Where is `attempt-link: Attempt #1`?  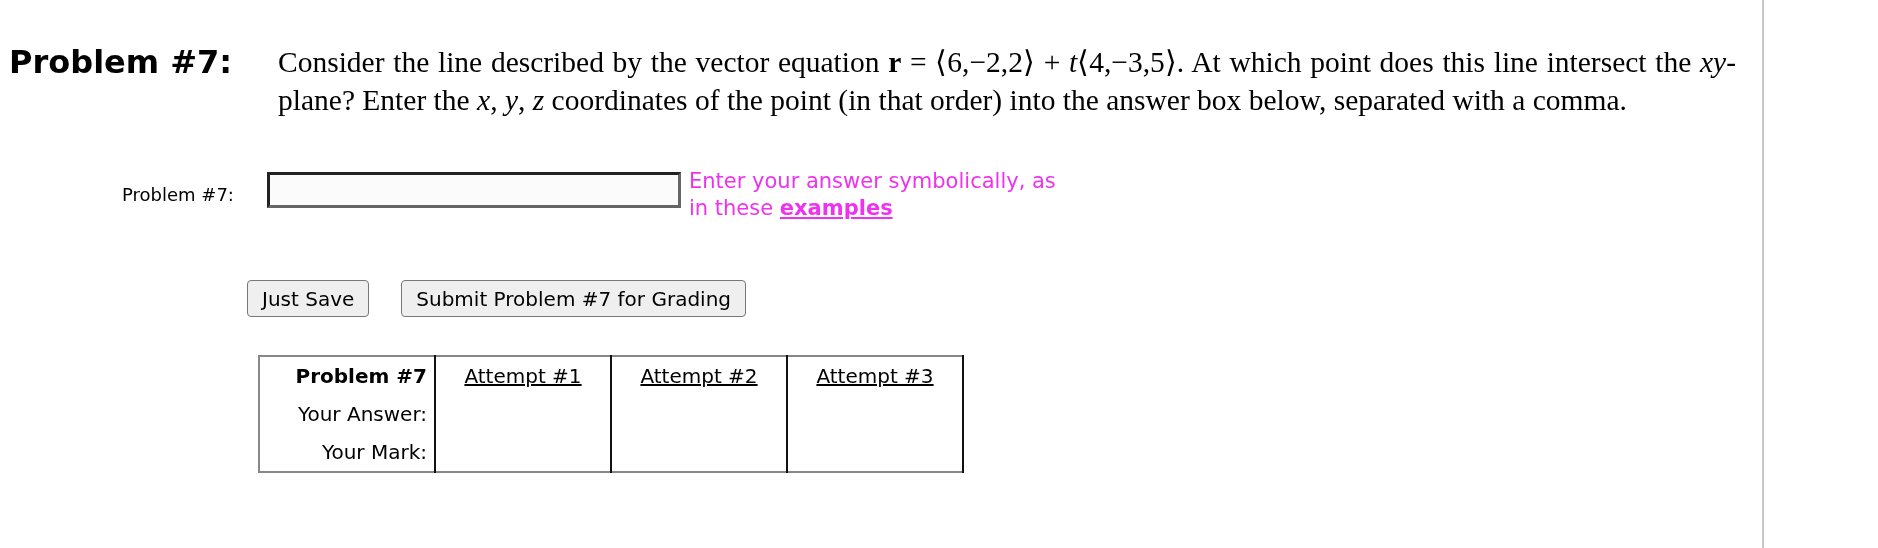 attempt-link: Attempt #1 is located at coordinates (523, 376).